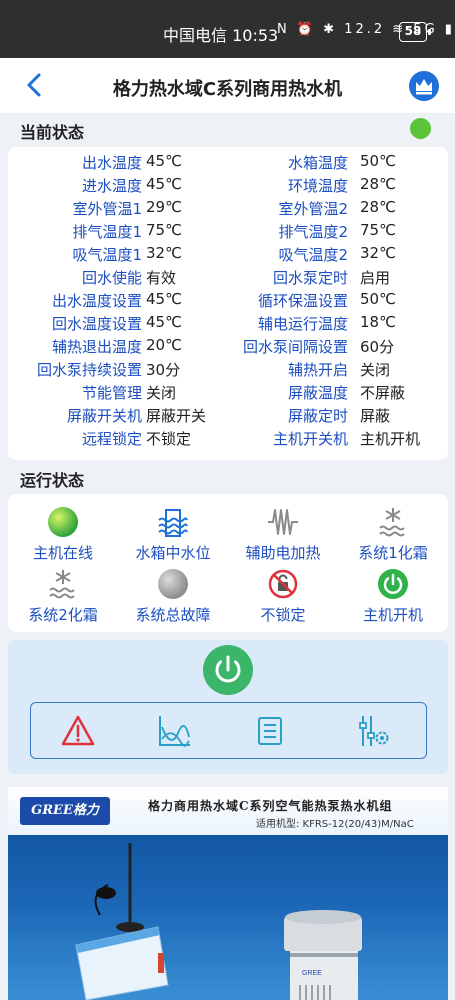  I want to click on run-label: 主机在线, so click(62, 553).